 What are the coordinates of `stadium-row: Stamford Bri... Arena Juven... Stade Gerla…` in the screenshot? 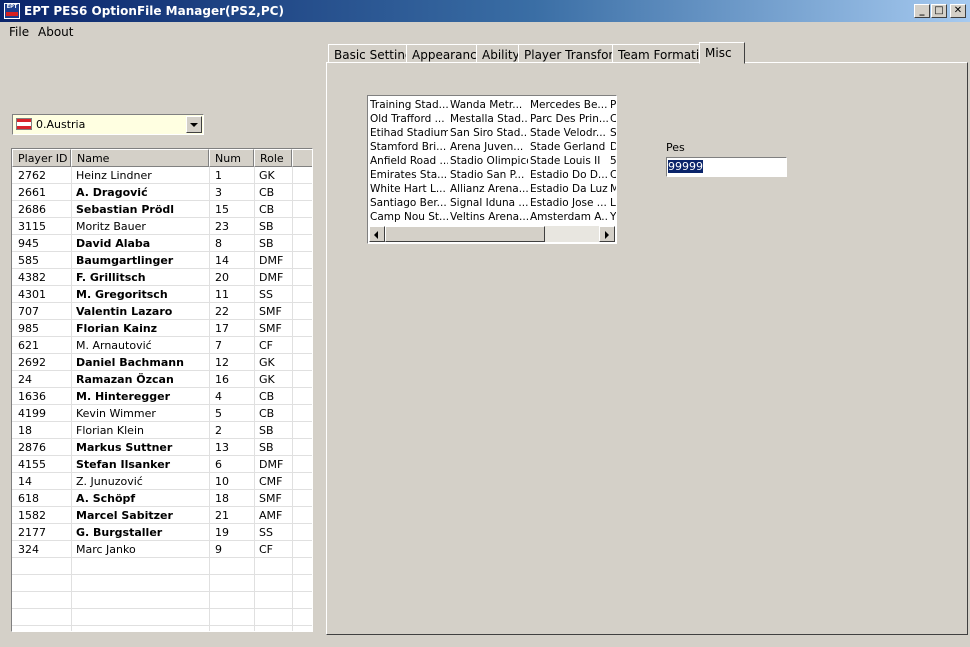 It's located at (493, 147).